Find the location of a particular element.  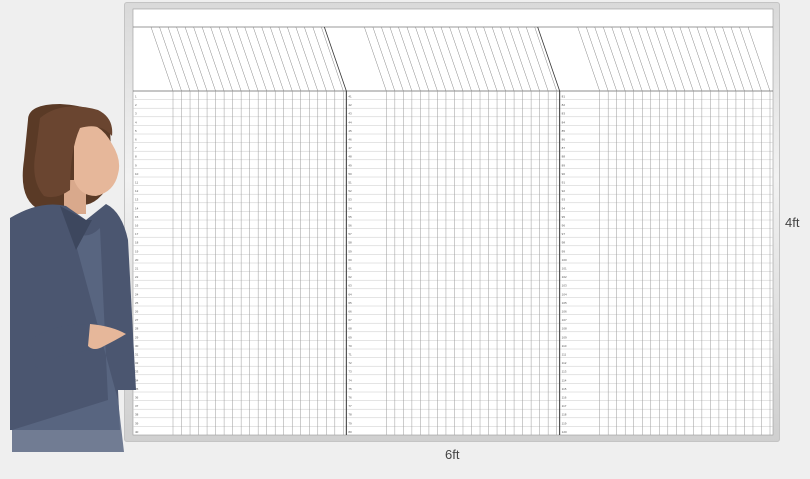

board-height-label: 4ft is located at coordinates (792, 222).